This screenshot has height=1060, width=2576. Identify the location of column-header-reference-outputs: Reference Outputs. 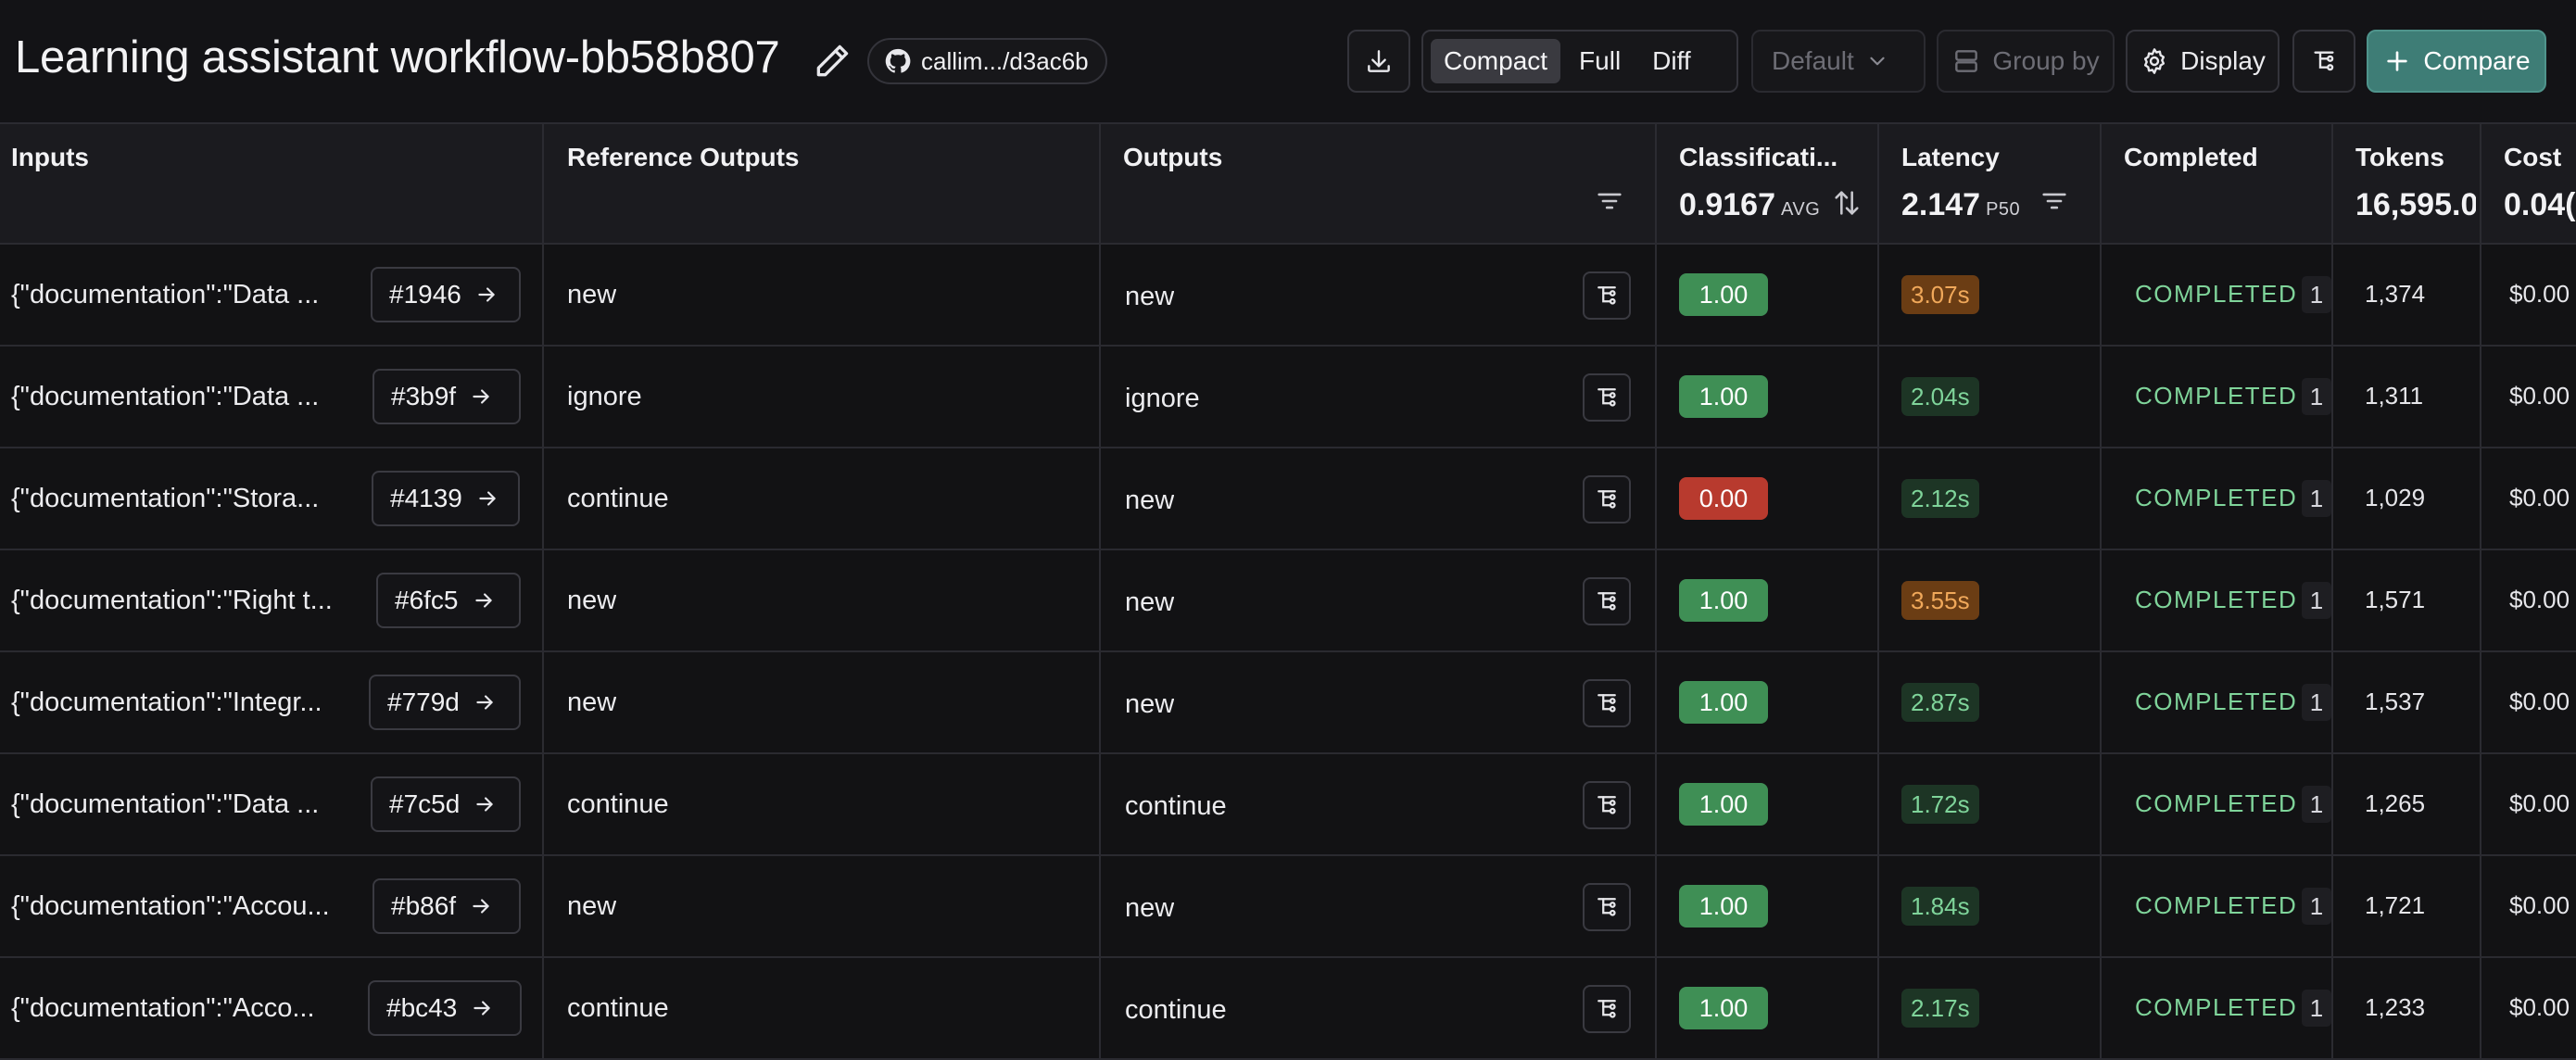
(684, 157).